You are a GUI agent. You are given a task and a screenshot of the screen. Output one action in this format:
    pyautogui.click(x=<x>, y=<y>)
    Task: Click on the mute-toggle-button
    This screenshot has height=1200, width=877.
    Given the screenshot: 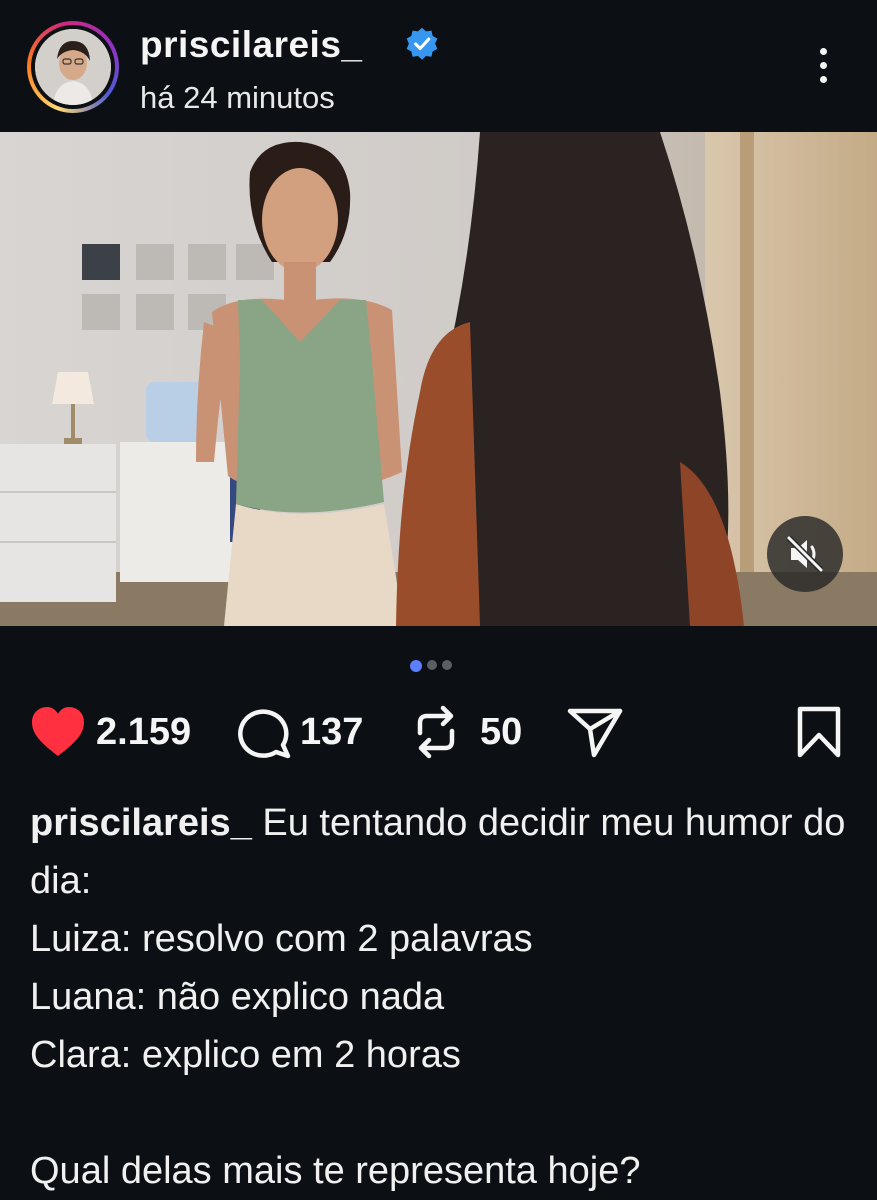 What is the action you would take?
    pyautogui.click(x=805, y=554)
    